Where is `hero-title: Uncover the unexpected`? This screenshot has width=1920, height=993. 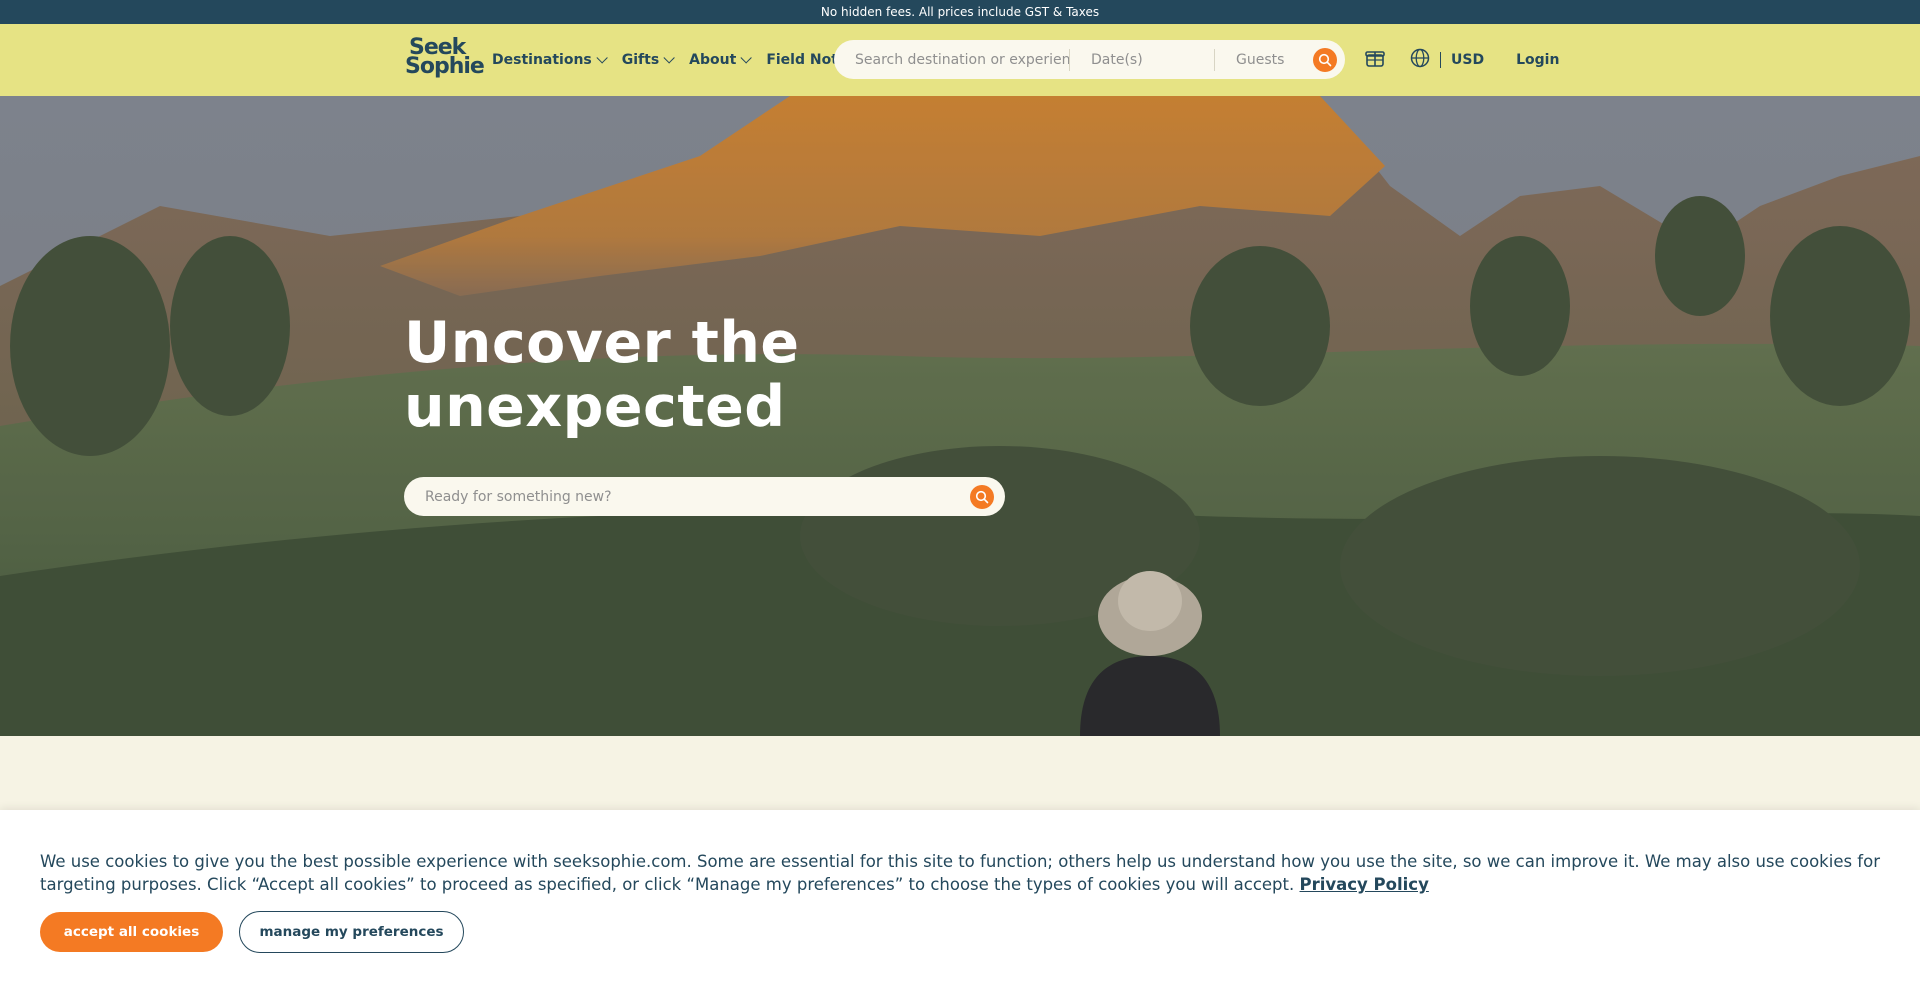 hero-title: Uncover the unexpected is located at coordinates (684, 375).